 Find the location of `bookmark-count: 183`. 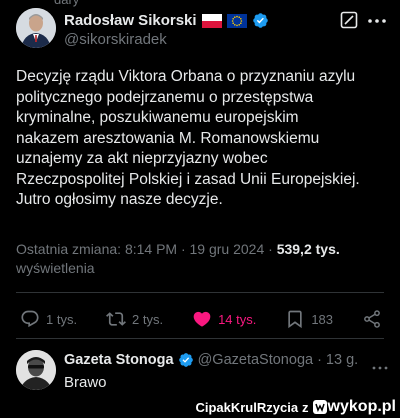

bookmark-count: 183 is located at coordinates (322, 319).